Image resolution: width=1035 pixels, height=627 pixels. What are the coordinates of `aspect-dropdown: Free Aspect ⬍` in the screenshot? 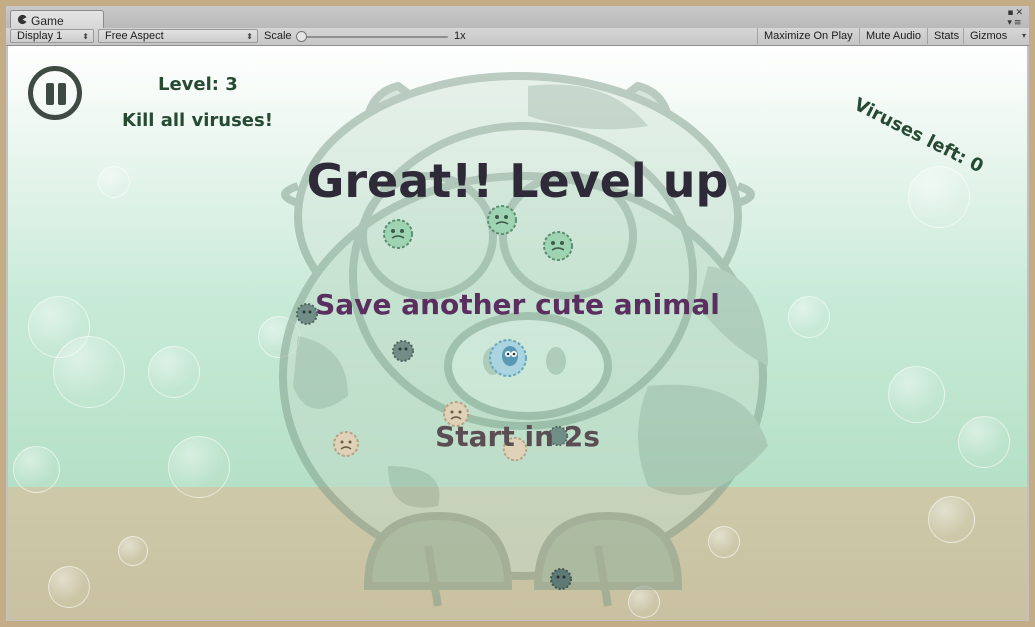 It's located at (178, 36).